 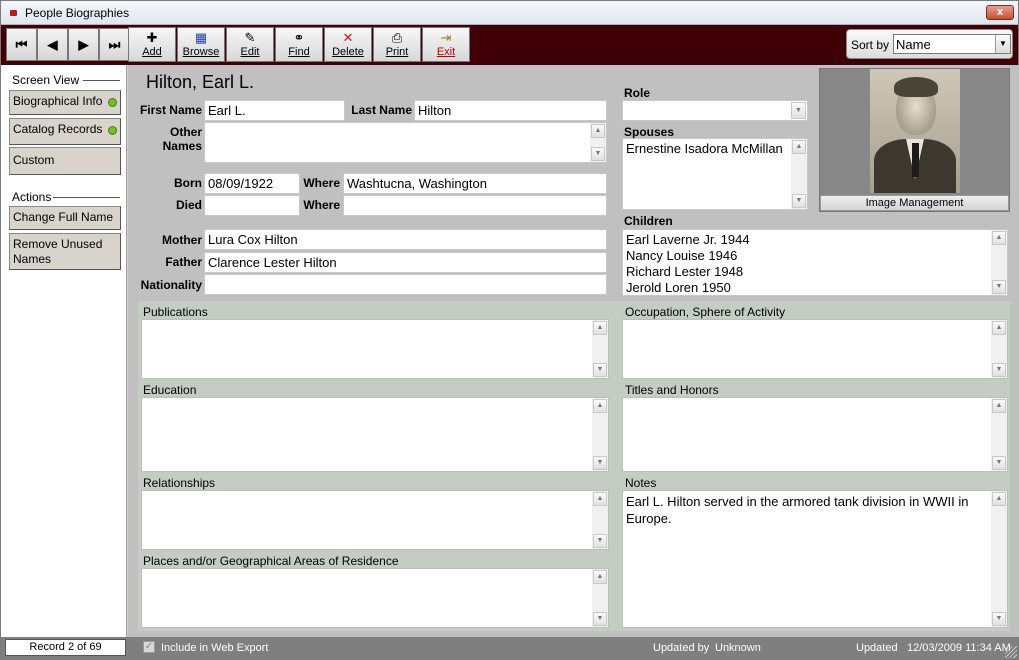 I want to click on other-names-field: ▲ ▼, so click(x=405, y=142).